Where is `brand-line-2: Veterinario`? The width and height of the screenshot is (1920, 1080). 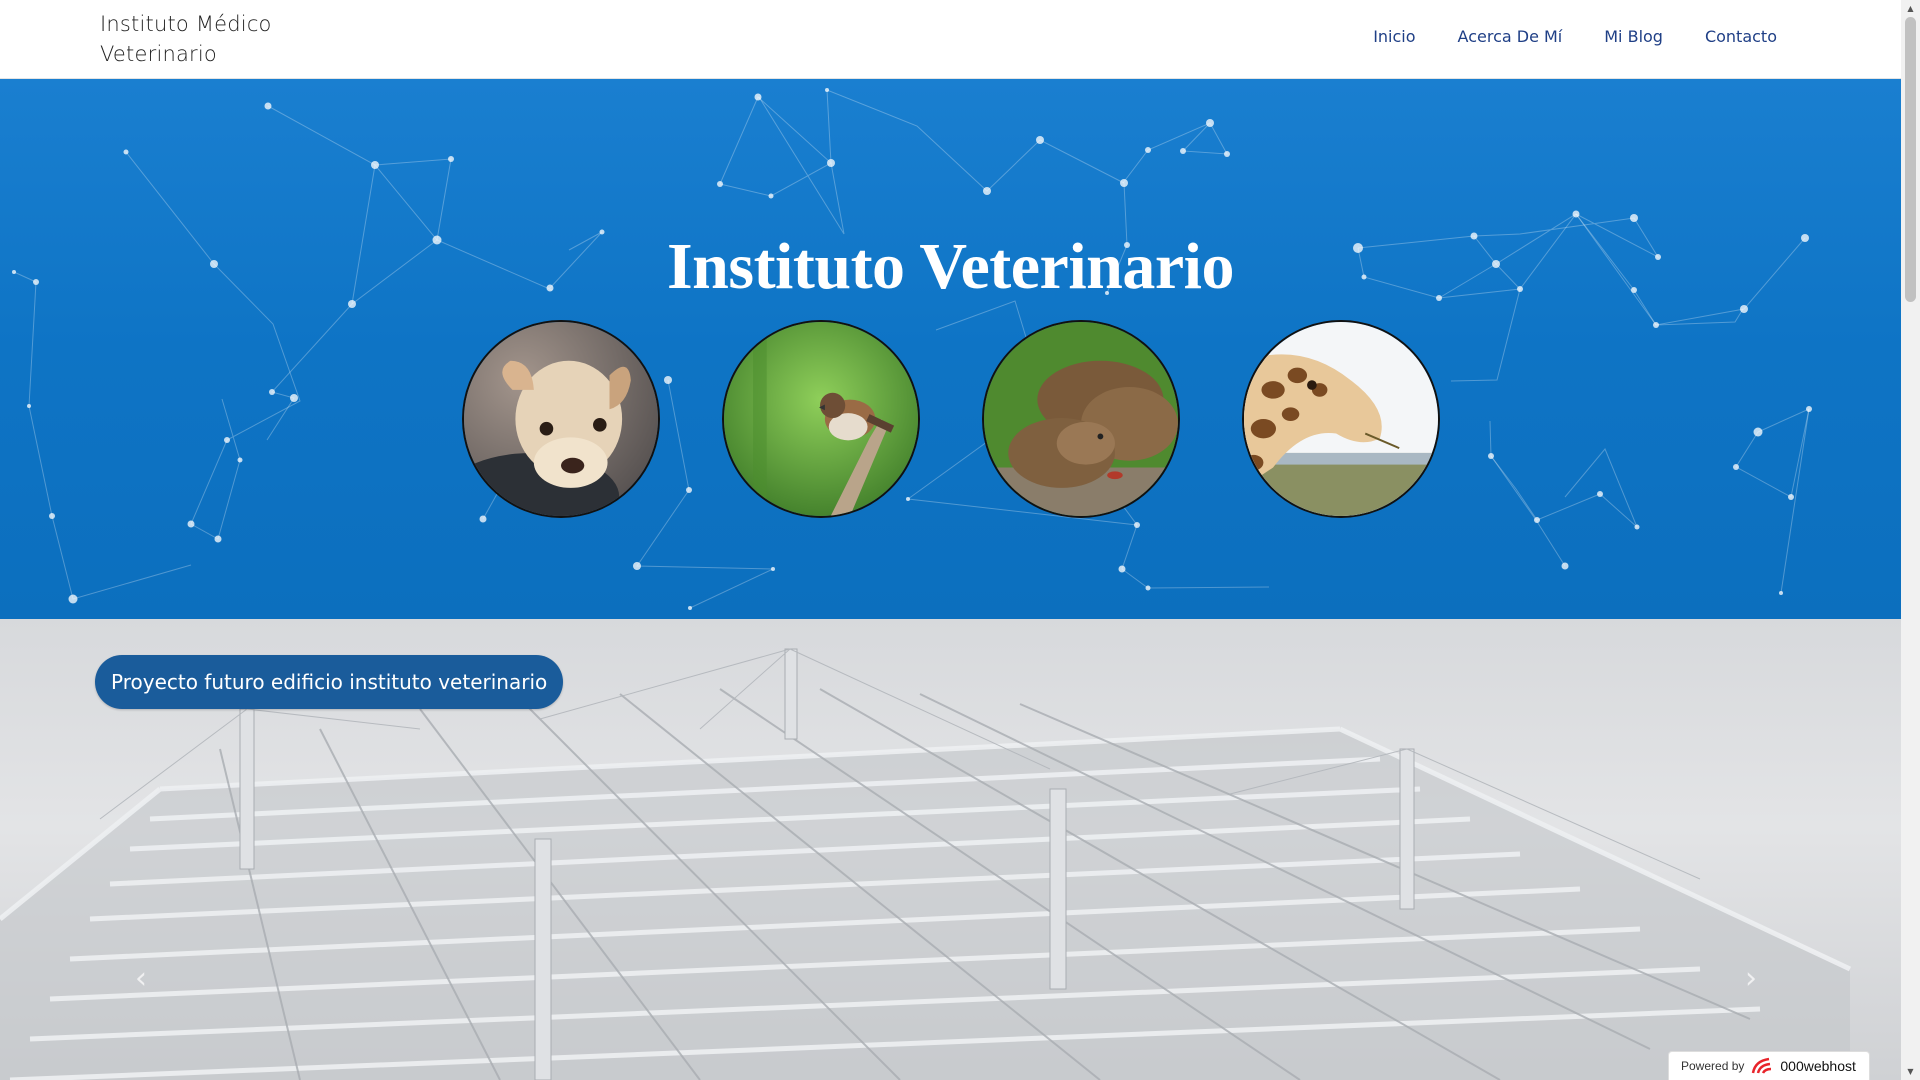 brand-line-2: Veterinario is located at coordinates (158, 54).